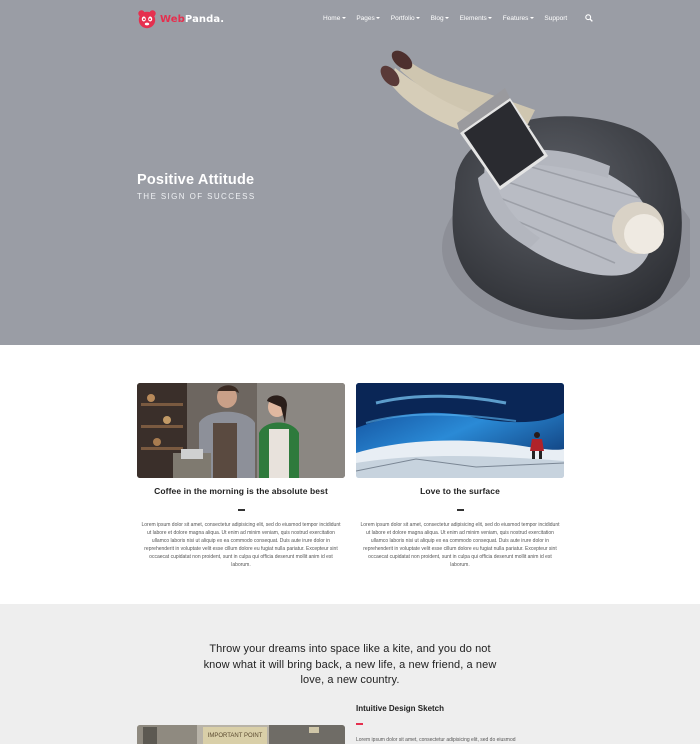 This screenshot has height=744, width=700. What do you see at coordinates (406, 18) in the screenshot?
I see `nav-item-portfolio: Portfolio` at bounding box center [406, 18].